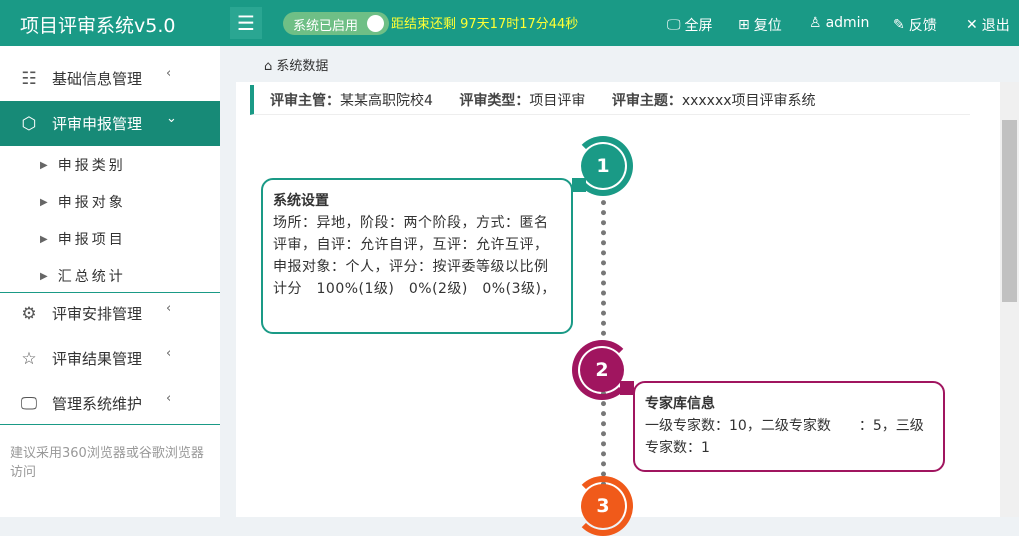  I want to click on breadcrumb: ⌂ 系统数据, so click(296, 64).